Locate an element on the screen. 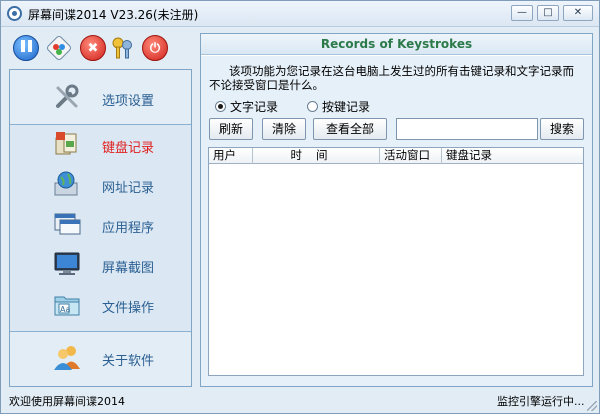 The image size is (600, 414). sidebar-item-label: 键盘记录 is located at coordinates (128, 148).